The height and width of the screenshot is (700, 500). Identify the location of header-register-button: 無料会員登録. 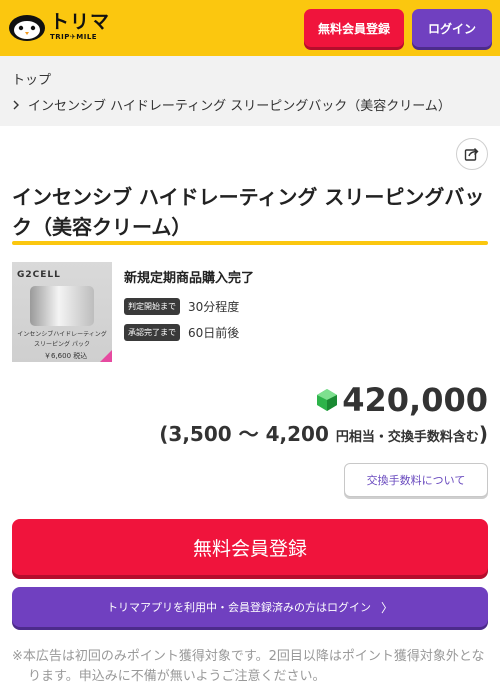
(354, 28).